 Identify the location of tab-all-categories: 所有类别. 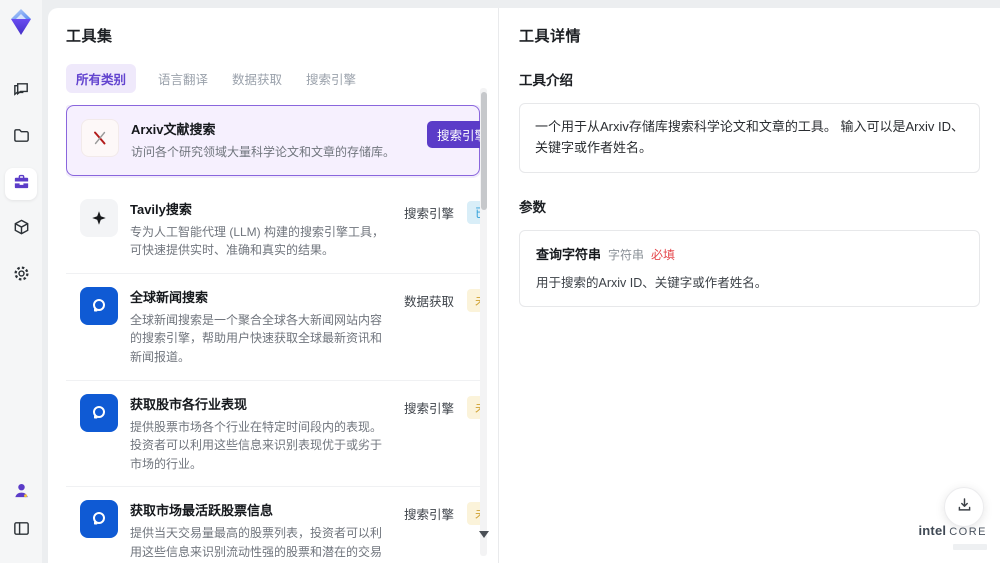
(101, 78).